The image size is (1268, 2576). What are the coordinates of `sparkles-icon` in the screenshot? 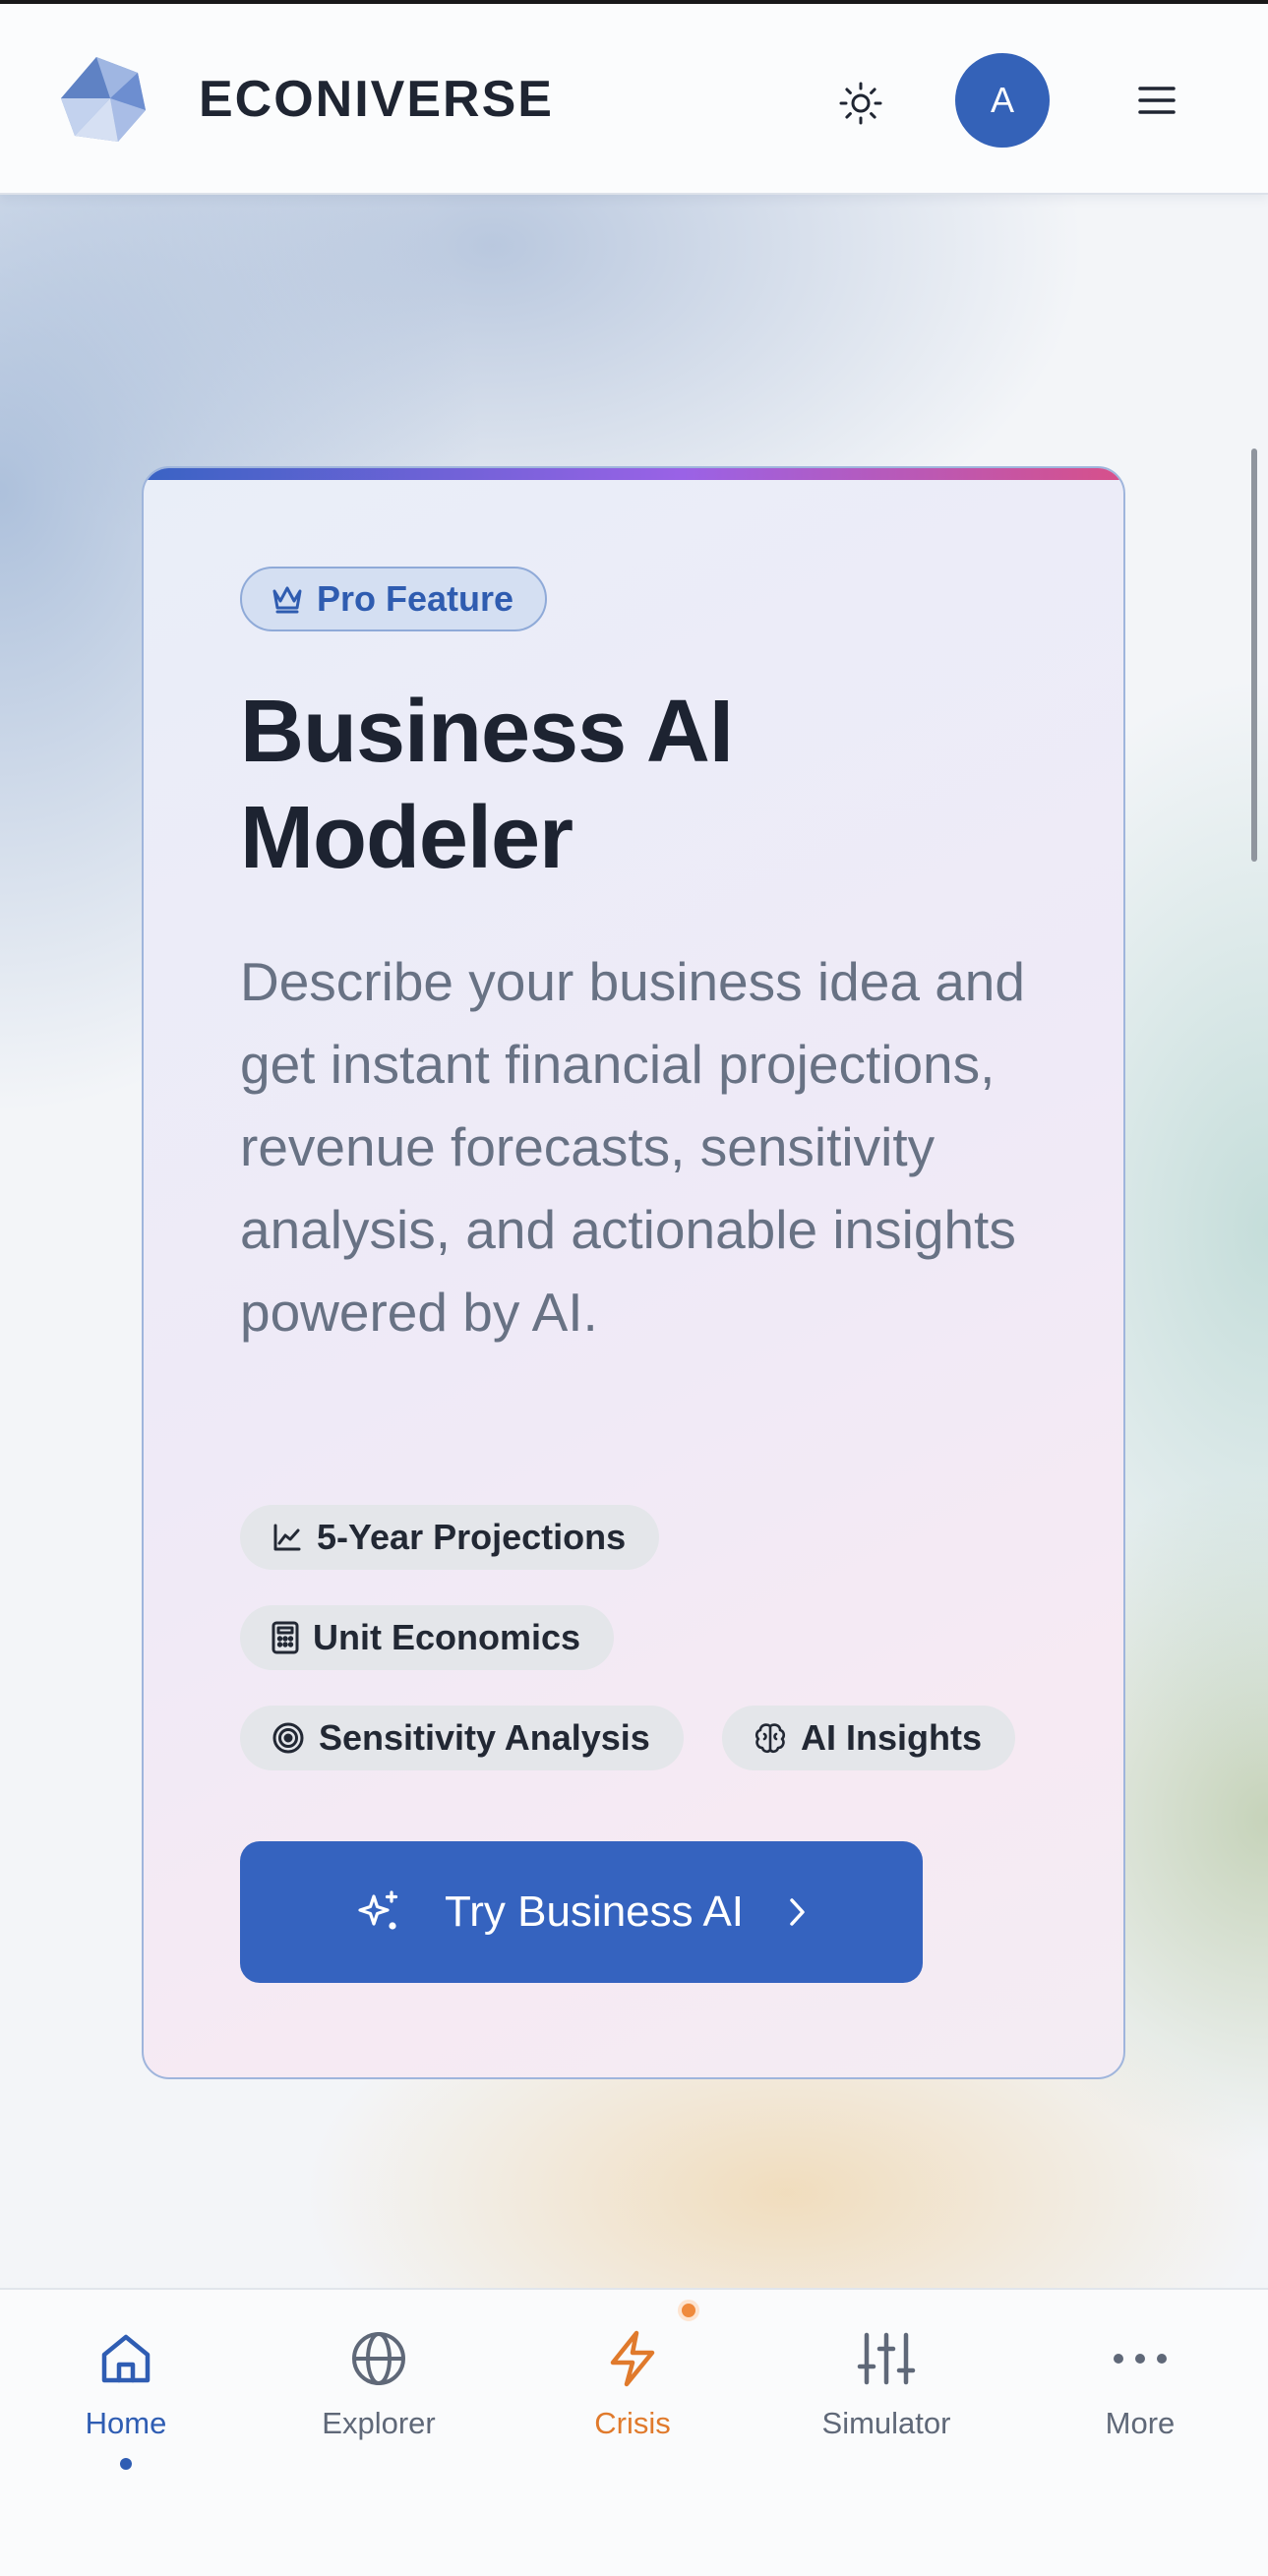 It's located at (378, 1910).